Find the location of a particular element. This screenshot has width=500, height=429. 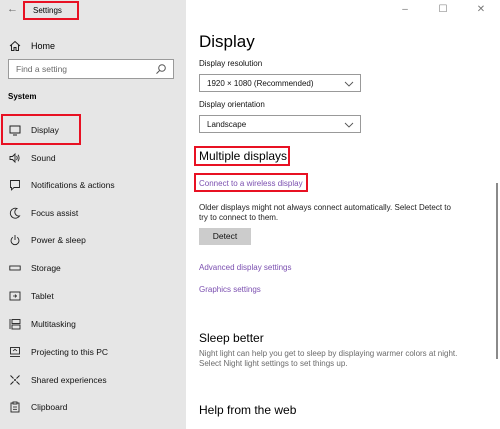

sidebar-item-clipboard: Clipboard is located at coordinates (37, 407).